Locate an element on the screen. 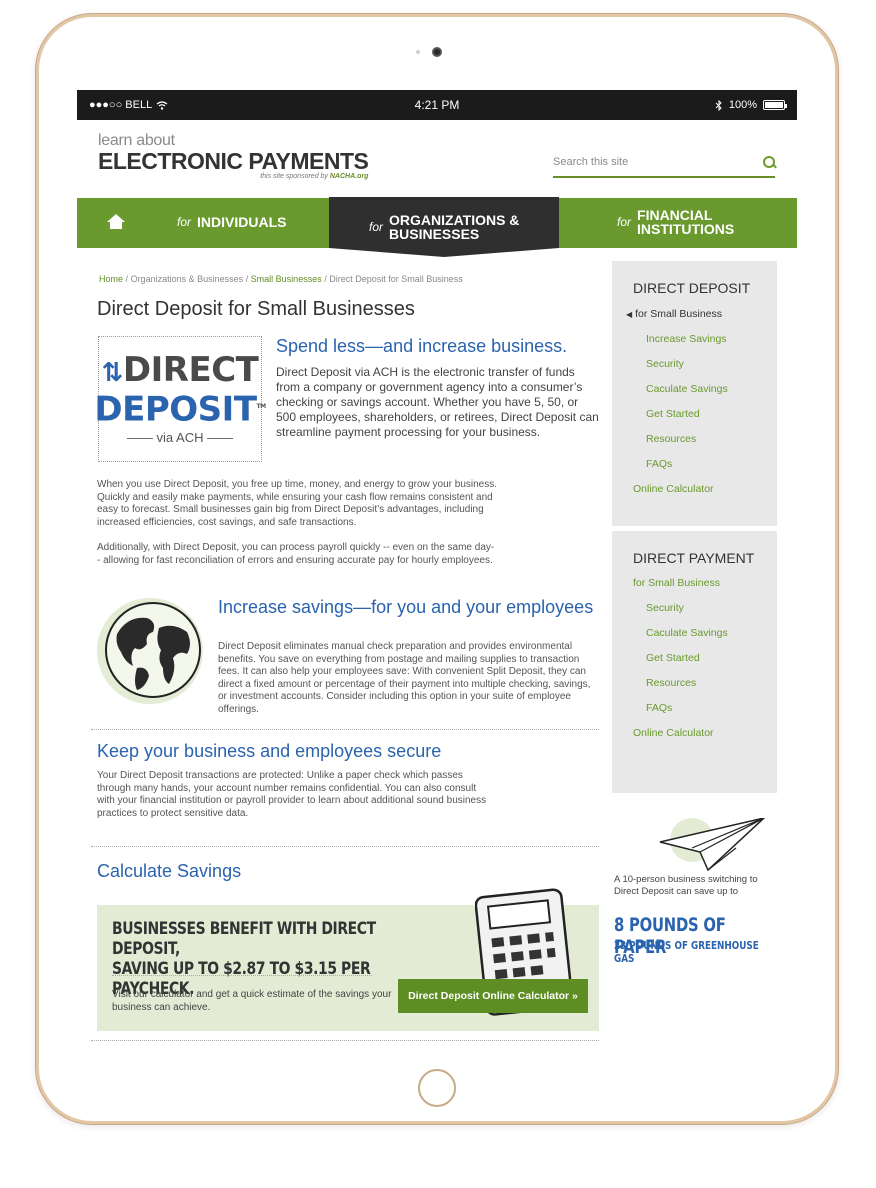 Image resolution: width=876 pixels, height=1188 pixels. sidebar-dd-resources: Resources is located at coordinates (694, 445).